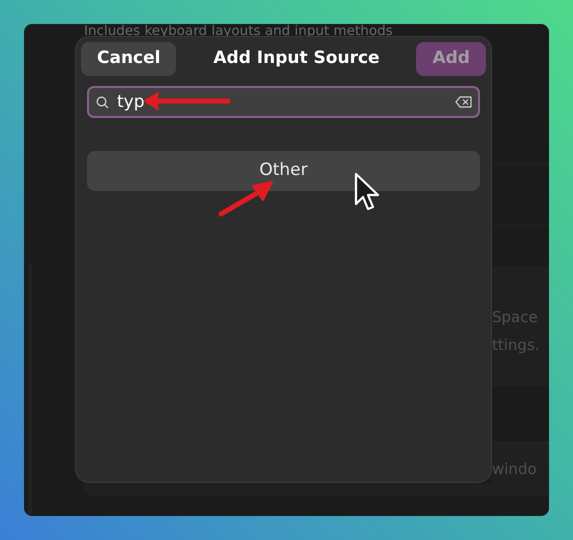 The height and width of the screenshot is (540, 573). What do you see at coordinates (463, 102) in the screenshot?
I see `clear-icon` at bounding box center [463, 102].